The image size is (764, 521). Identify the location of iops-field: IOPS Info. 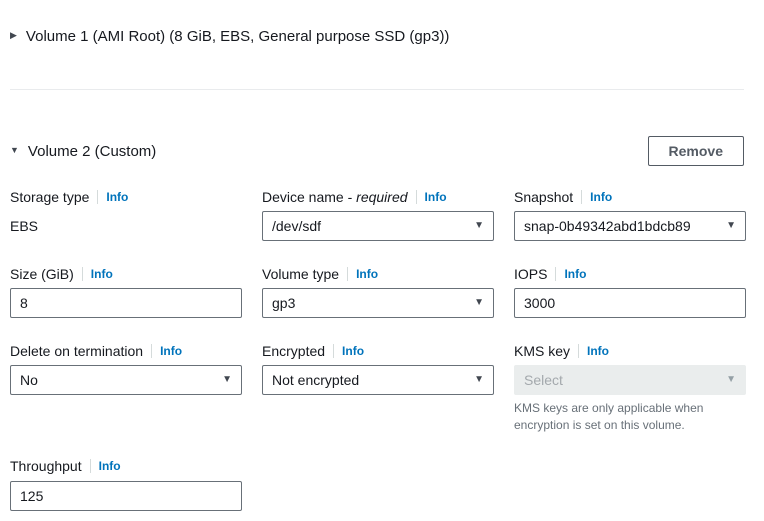
(630, 291).